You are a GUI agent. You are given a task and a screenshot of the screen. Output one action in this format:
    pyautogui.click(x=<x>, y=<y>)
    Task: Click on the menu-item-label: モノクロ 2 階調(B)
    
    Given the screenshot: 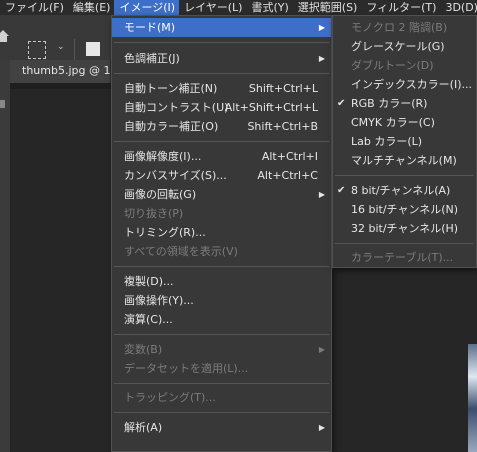 What is the action you would take?
    pyautogui.click(x=399, y=27)
    